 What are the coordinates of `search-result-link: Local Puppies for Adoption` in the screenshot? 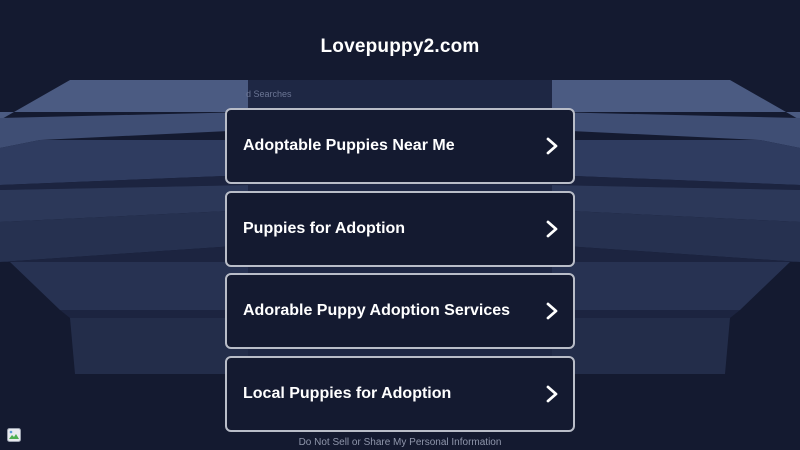 It's located at (400, 393).